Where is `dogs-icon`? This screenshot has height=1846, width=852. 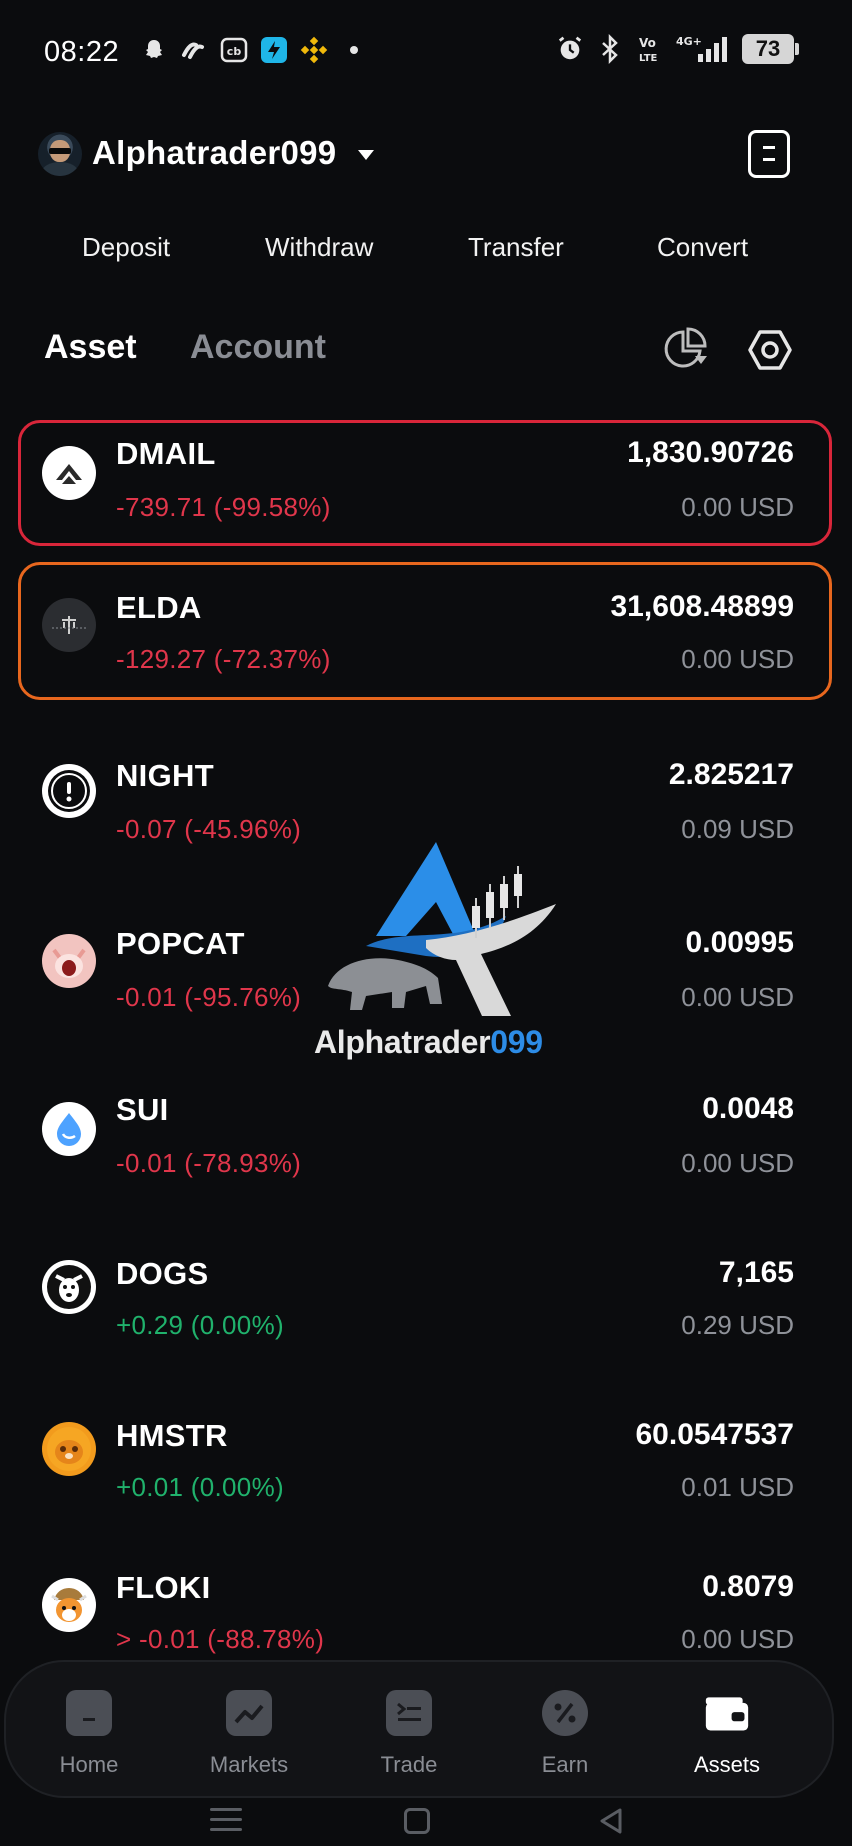 dogs-icon is located at coordinates (69, 1287).